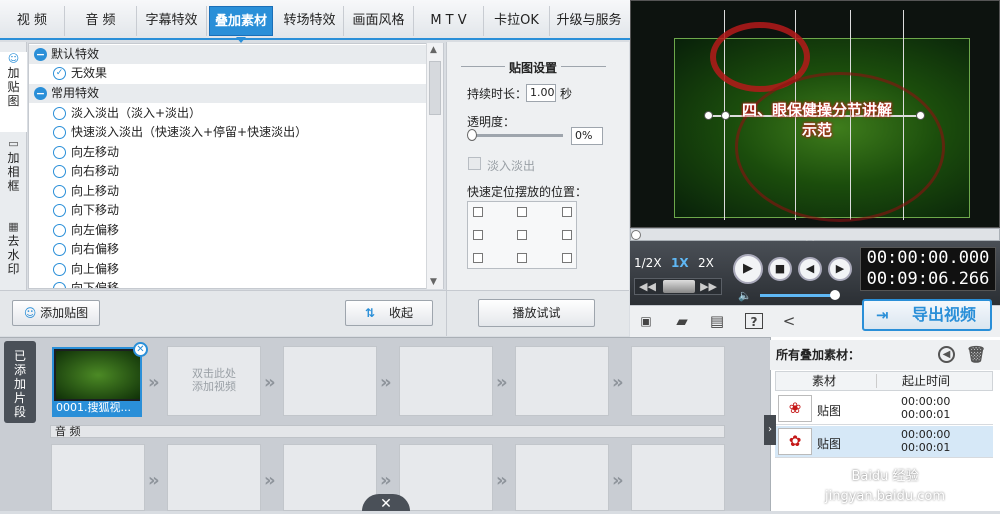 Image resolution: width=1000 pixels, height=514 pixels. I want to click on speed-half: 1/2X, so click(648, 263).